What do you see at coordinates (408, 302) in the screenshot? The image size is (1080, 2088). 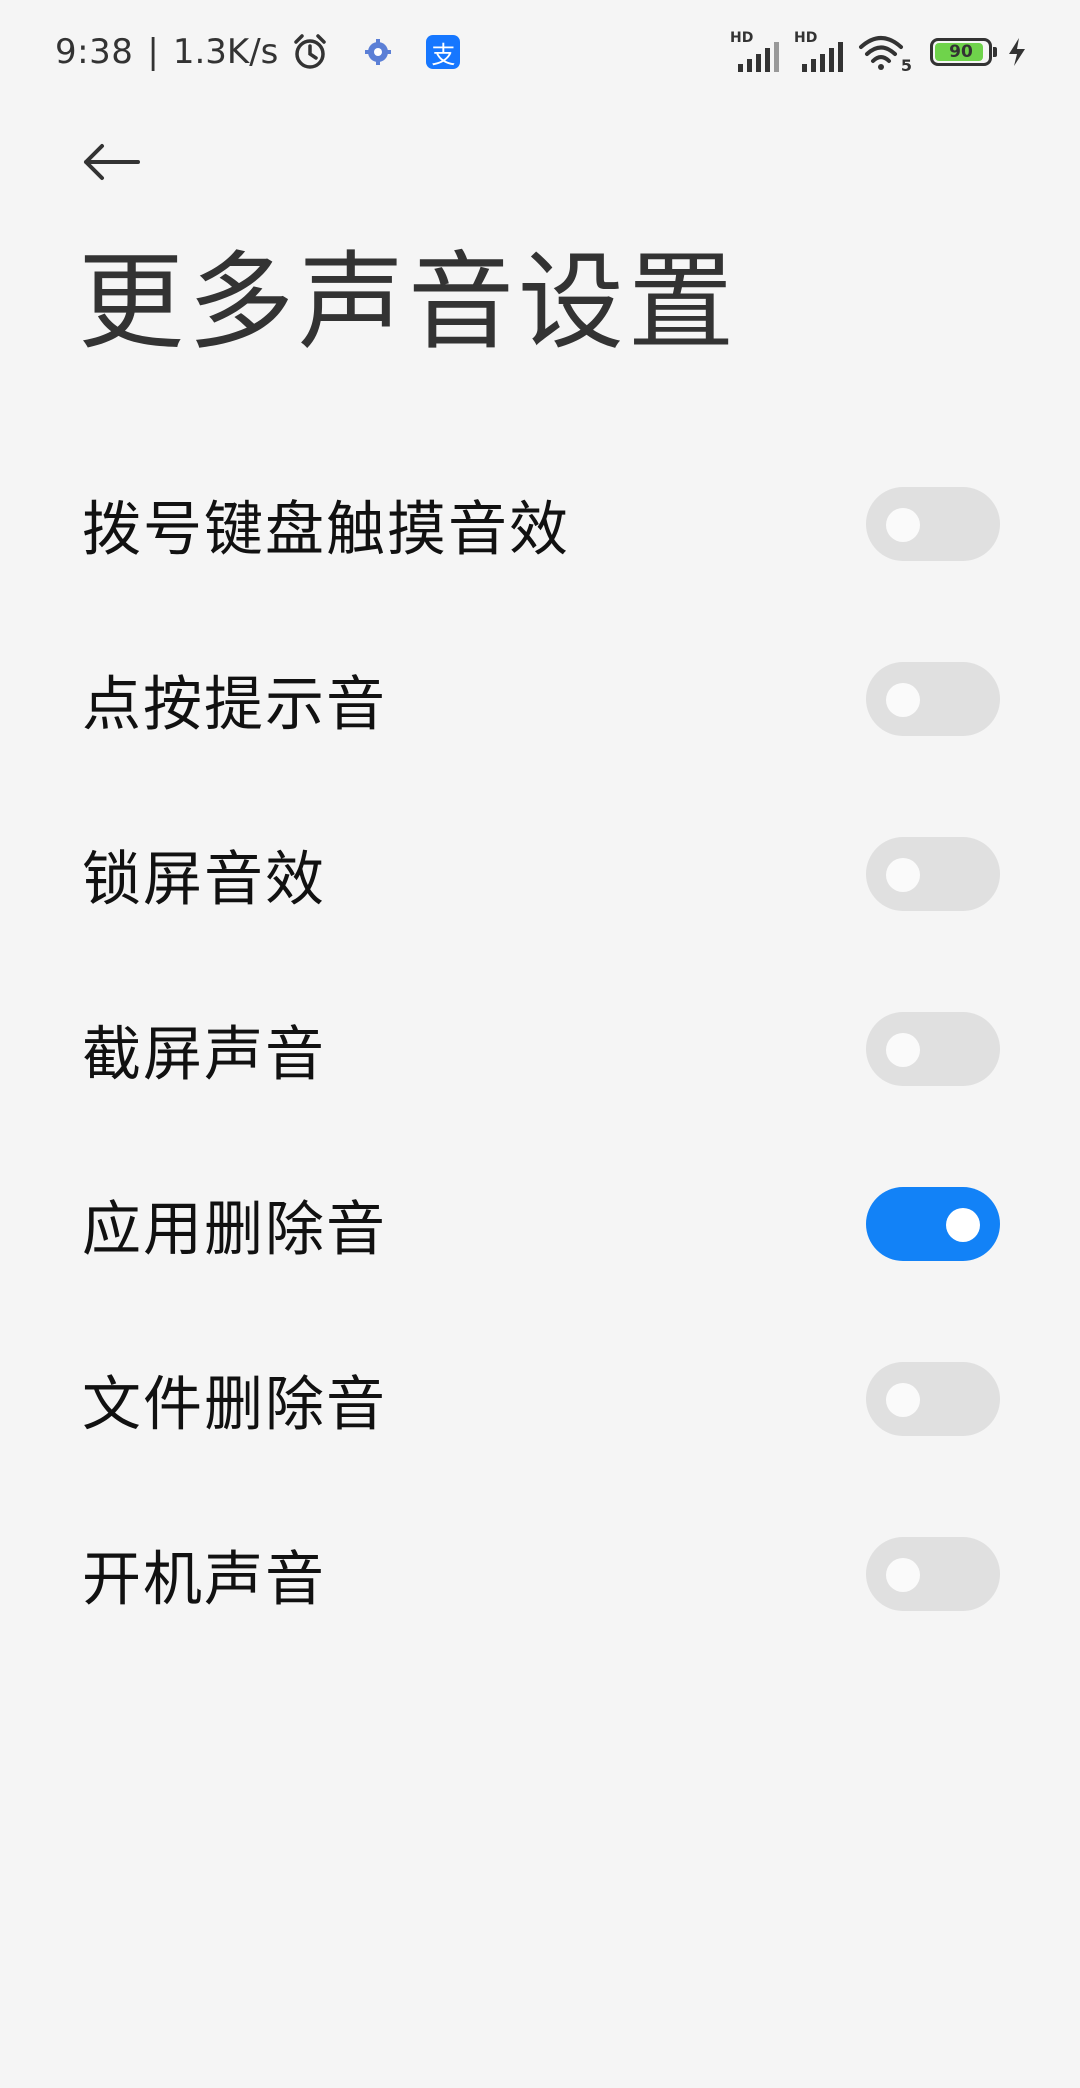 I see `page-title: 更多声音设置` at bounding box center [408, 302].